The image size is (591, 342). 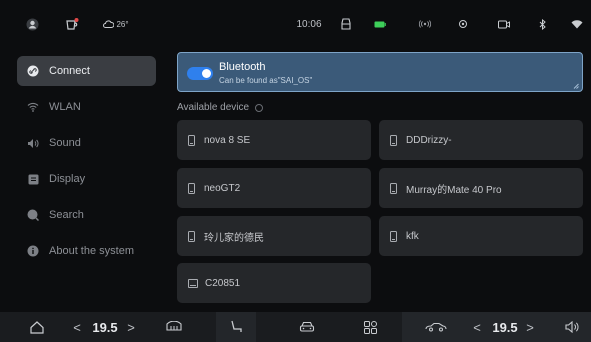 What do you see at coordinates (454, 190) in the screenshot?
I see `device-name: Murray的Mate 40 Pro` at bounding box center [454, 190].